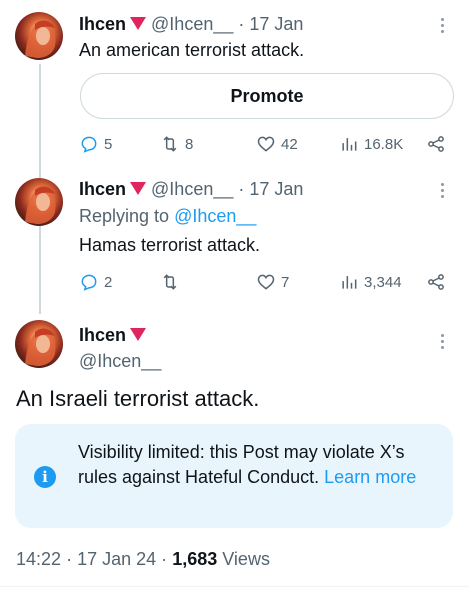 The width and height of the screenshot is (469, 591). Describe the element at coordinates (170, 245) in the screenshot. I see `tweet-text: Hamas terrorist attack.` at that location.